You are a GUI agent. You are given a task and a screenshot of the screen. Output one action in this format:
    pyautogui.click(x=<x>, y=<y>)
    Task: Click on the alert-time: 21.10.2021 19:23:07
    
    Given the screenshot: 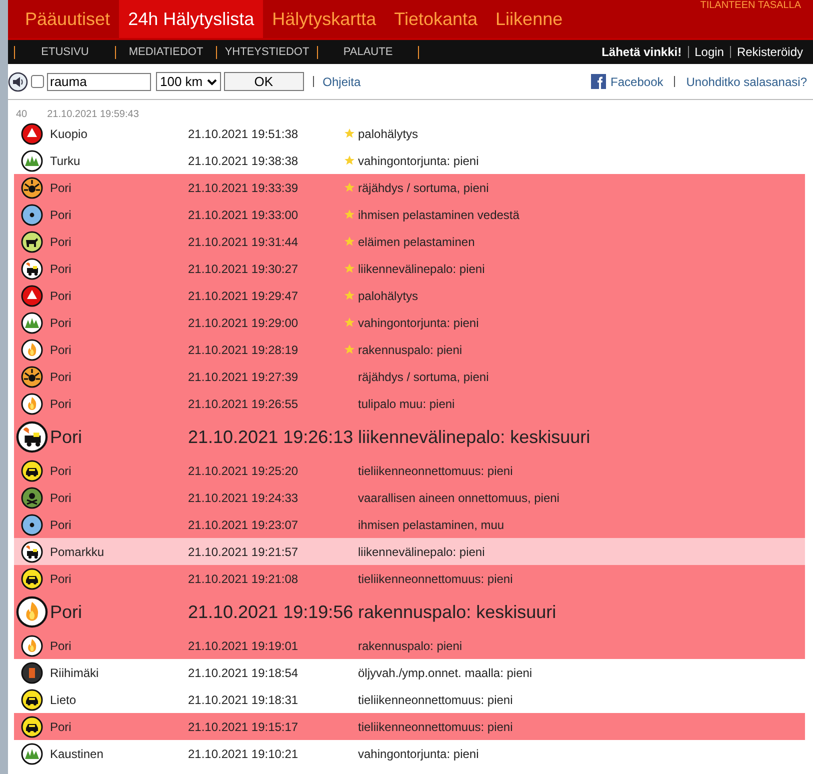 What is the action you would take?
    pyautogui.click(x=244, y=525)
    